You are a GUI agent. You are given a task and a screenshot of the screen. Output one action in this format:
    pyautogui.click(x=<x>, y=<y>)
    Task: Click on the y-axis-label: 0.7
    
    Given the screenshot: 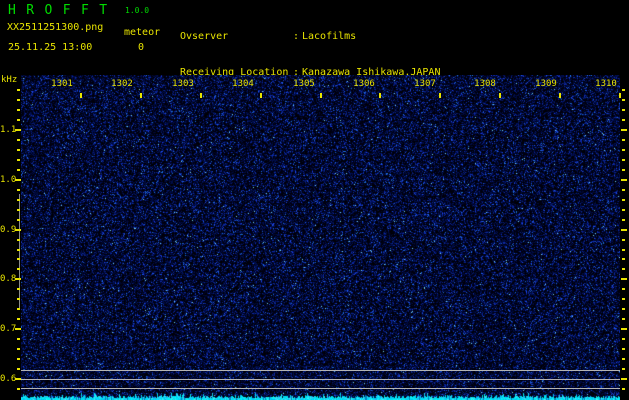 What is the action you would take?
    pyautogui.click(x=8, y=329)
    